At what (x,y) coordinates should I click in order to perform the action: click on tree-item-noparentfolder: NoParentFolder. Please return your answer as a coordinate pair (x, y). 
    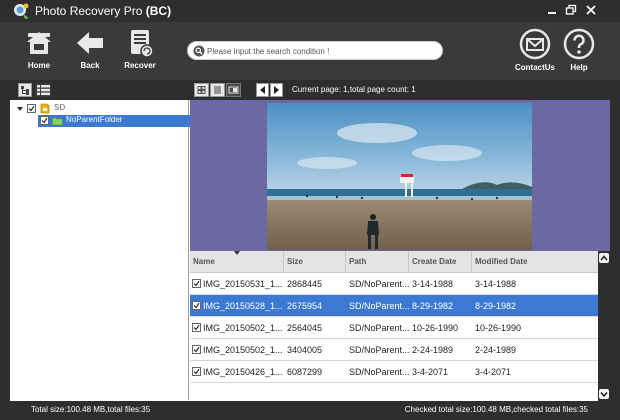
    Looking at the image, I should click on (118, 121).